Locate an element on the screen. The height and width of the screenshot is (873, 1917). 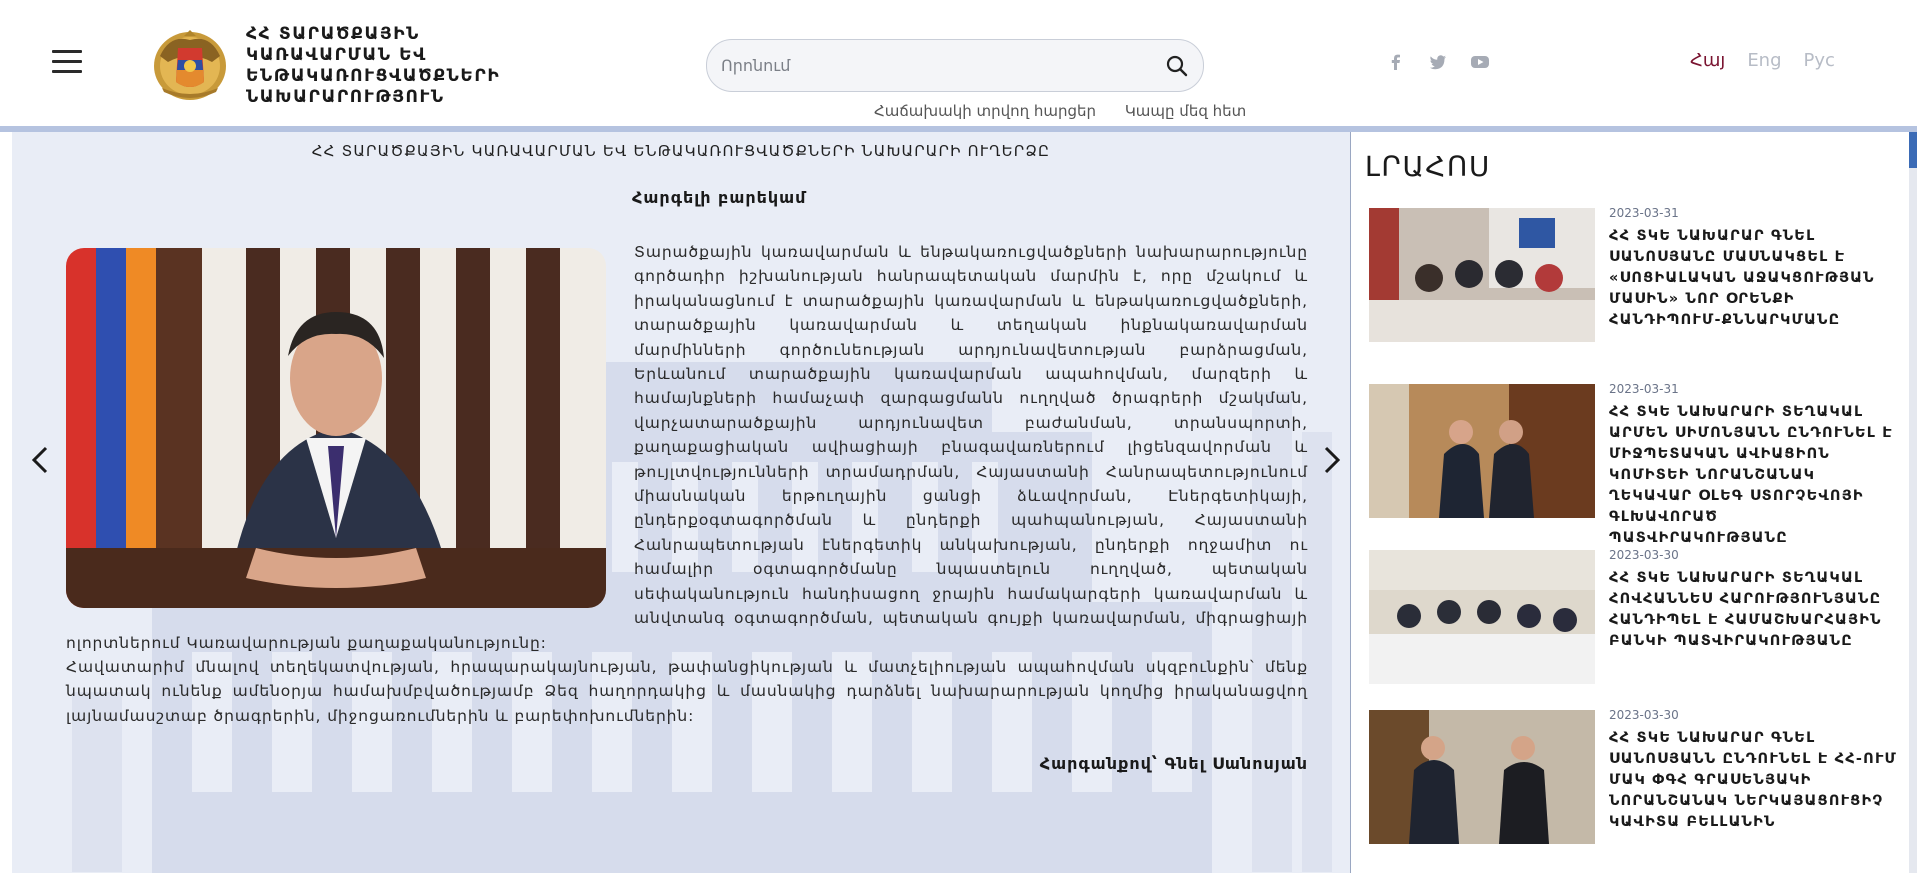
chevron-left-icon is located at coordinates (41, 460).